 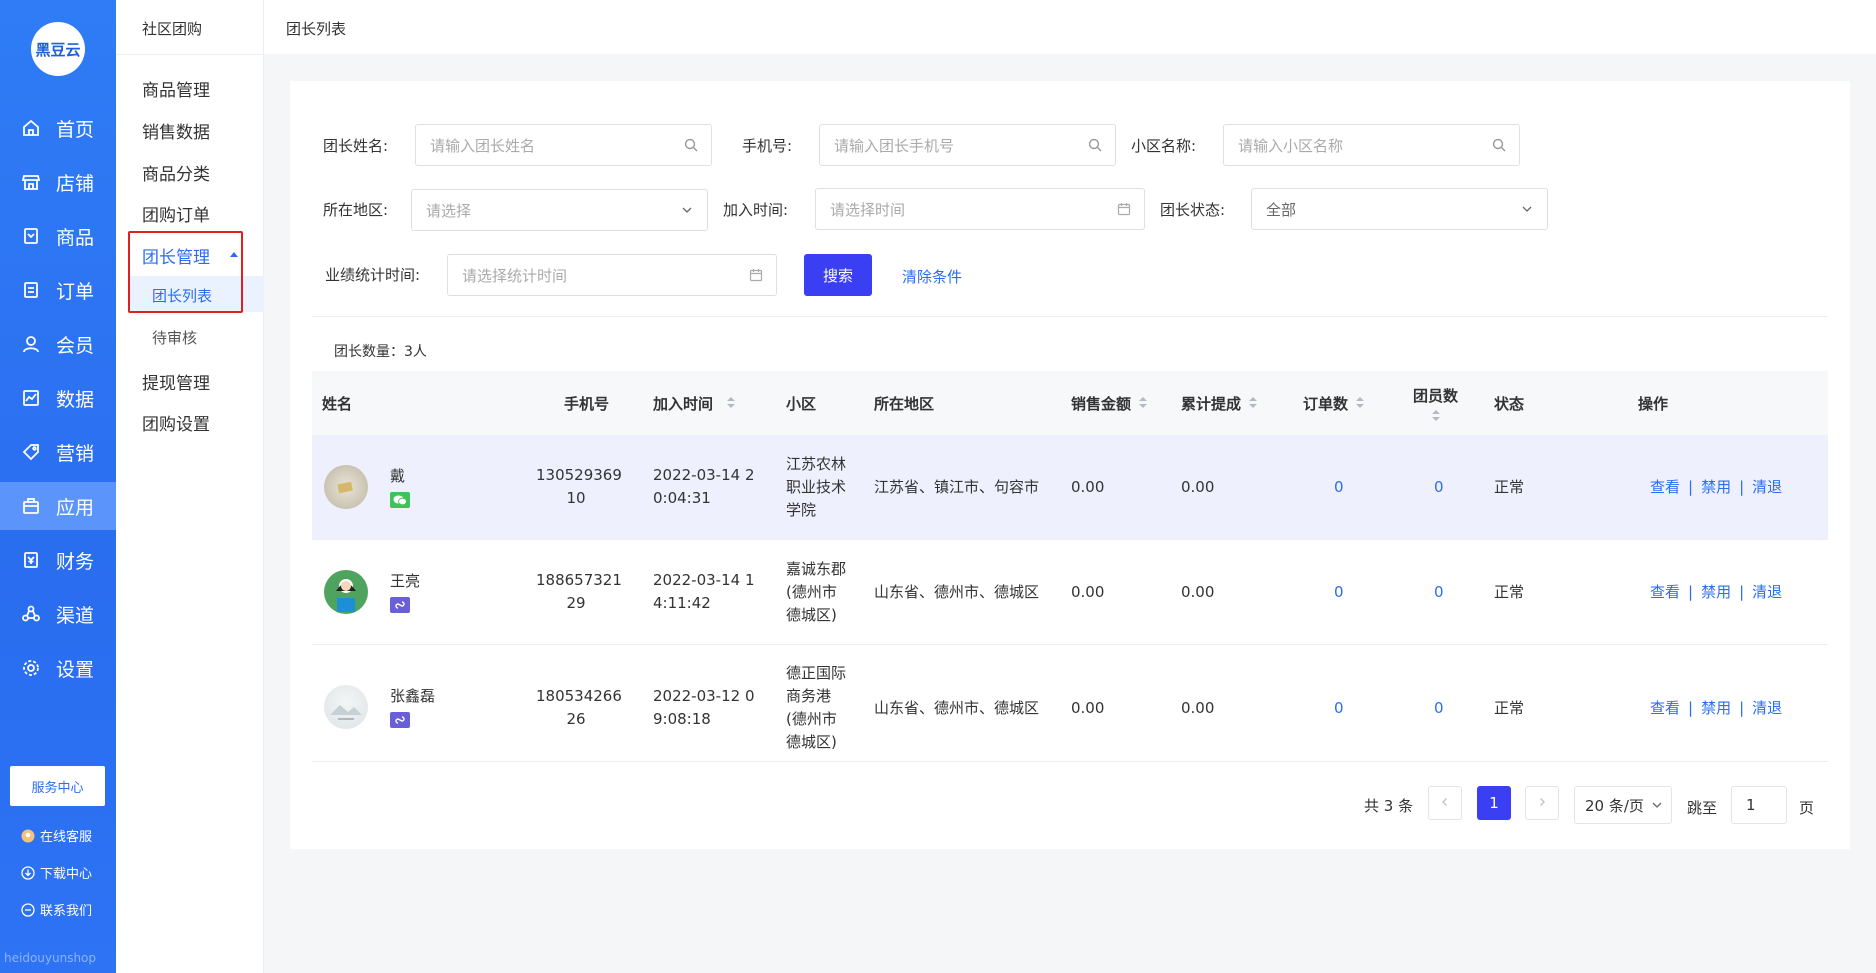 I want to click on commission-cell: 0.00, so click(x=1198, y=708).